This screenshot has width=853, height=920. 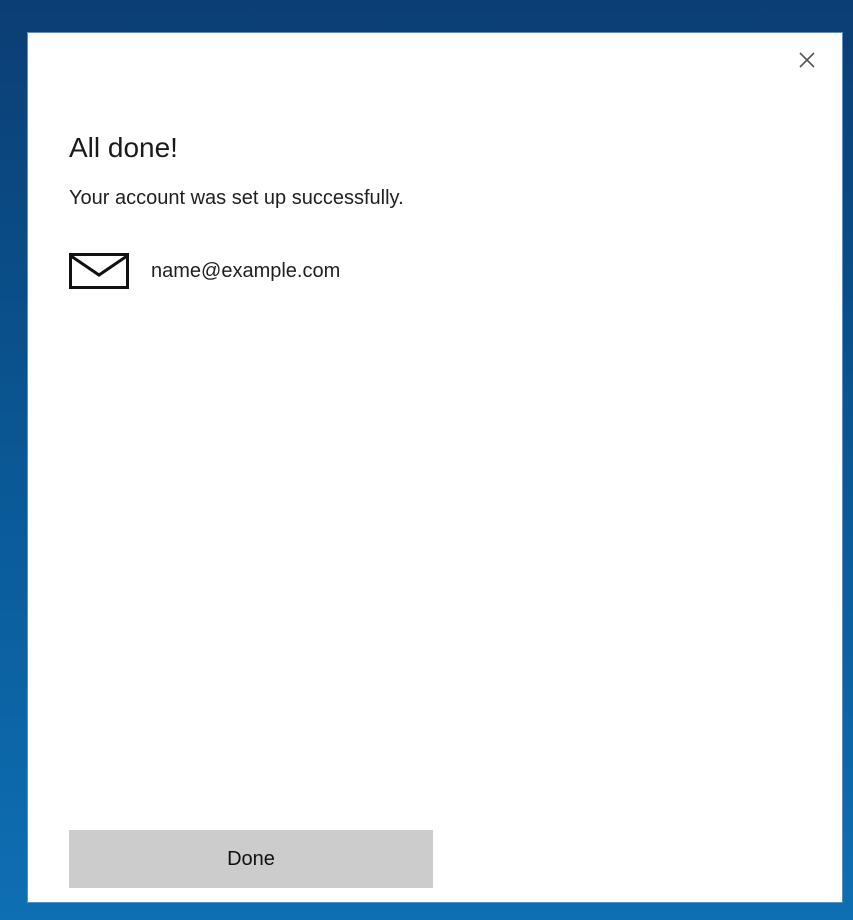 I want to click on dialog-title: All done!, so click(x=123, y=147).